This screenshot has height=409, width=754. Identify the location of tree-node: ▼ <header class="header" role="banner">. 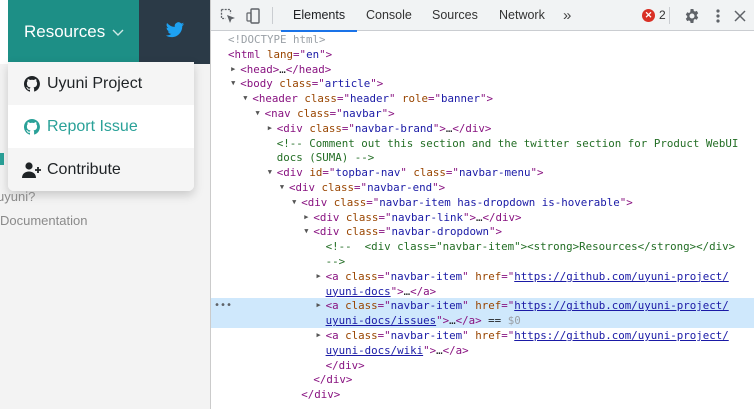
(482, 98).